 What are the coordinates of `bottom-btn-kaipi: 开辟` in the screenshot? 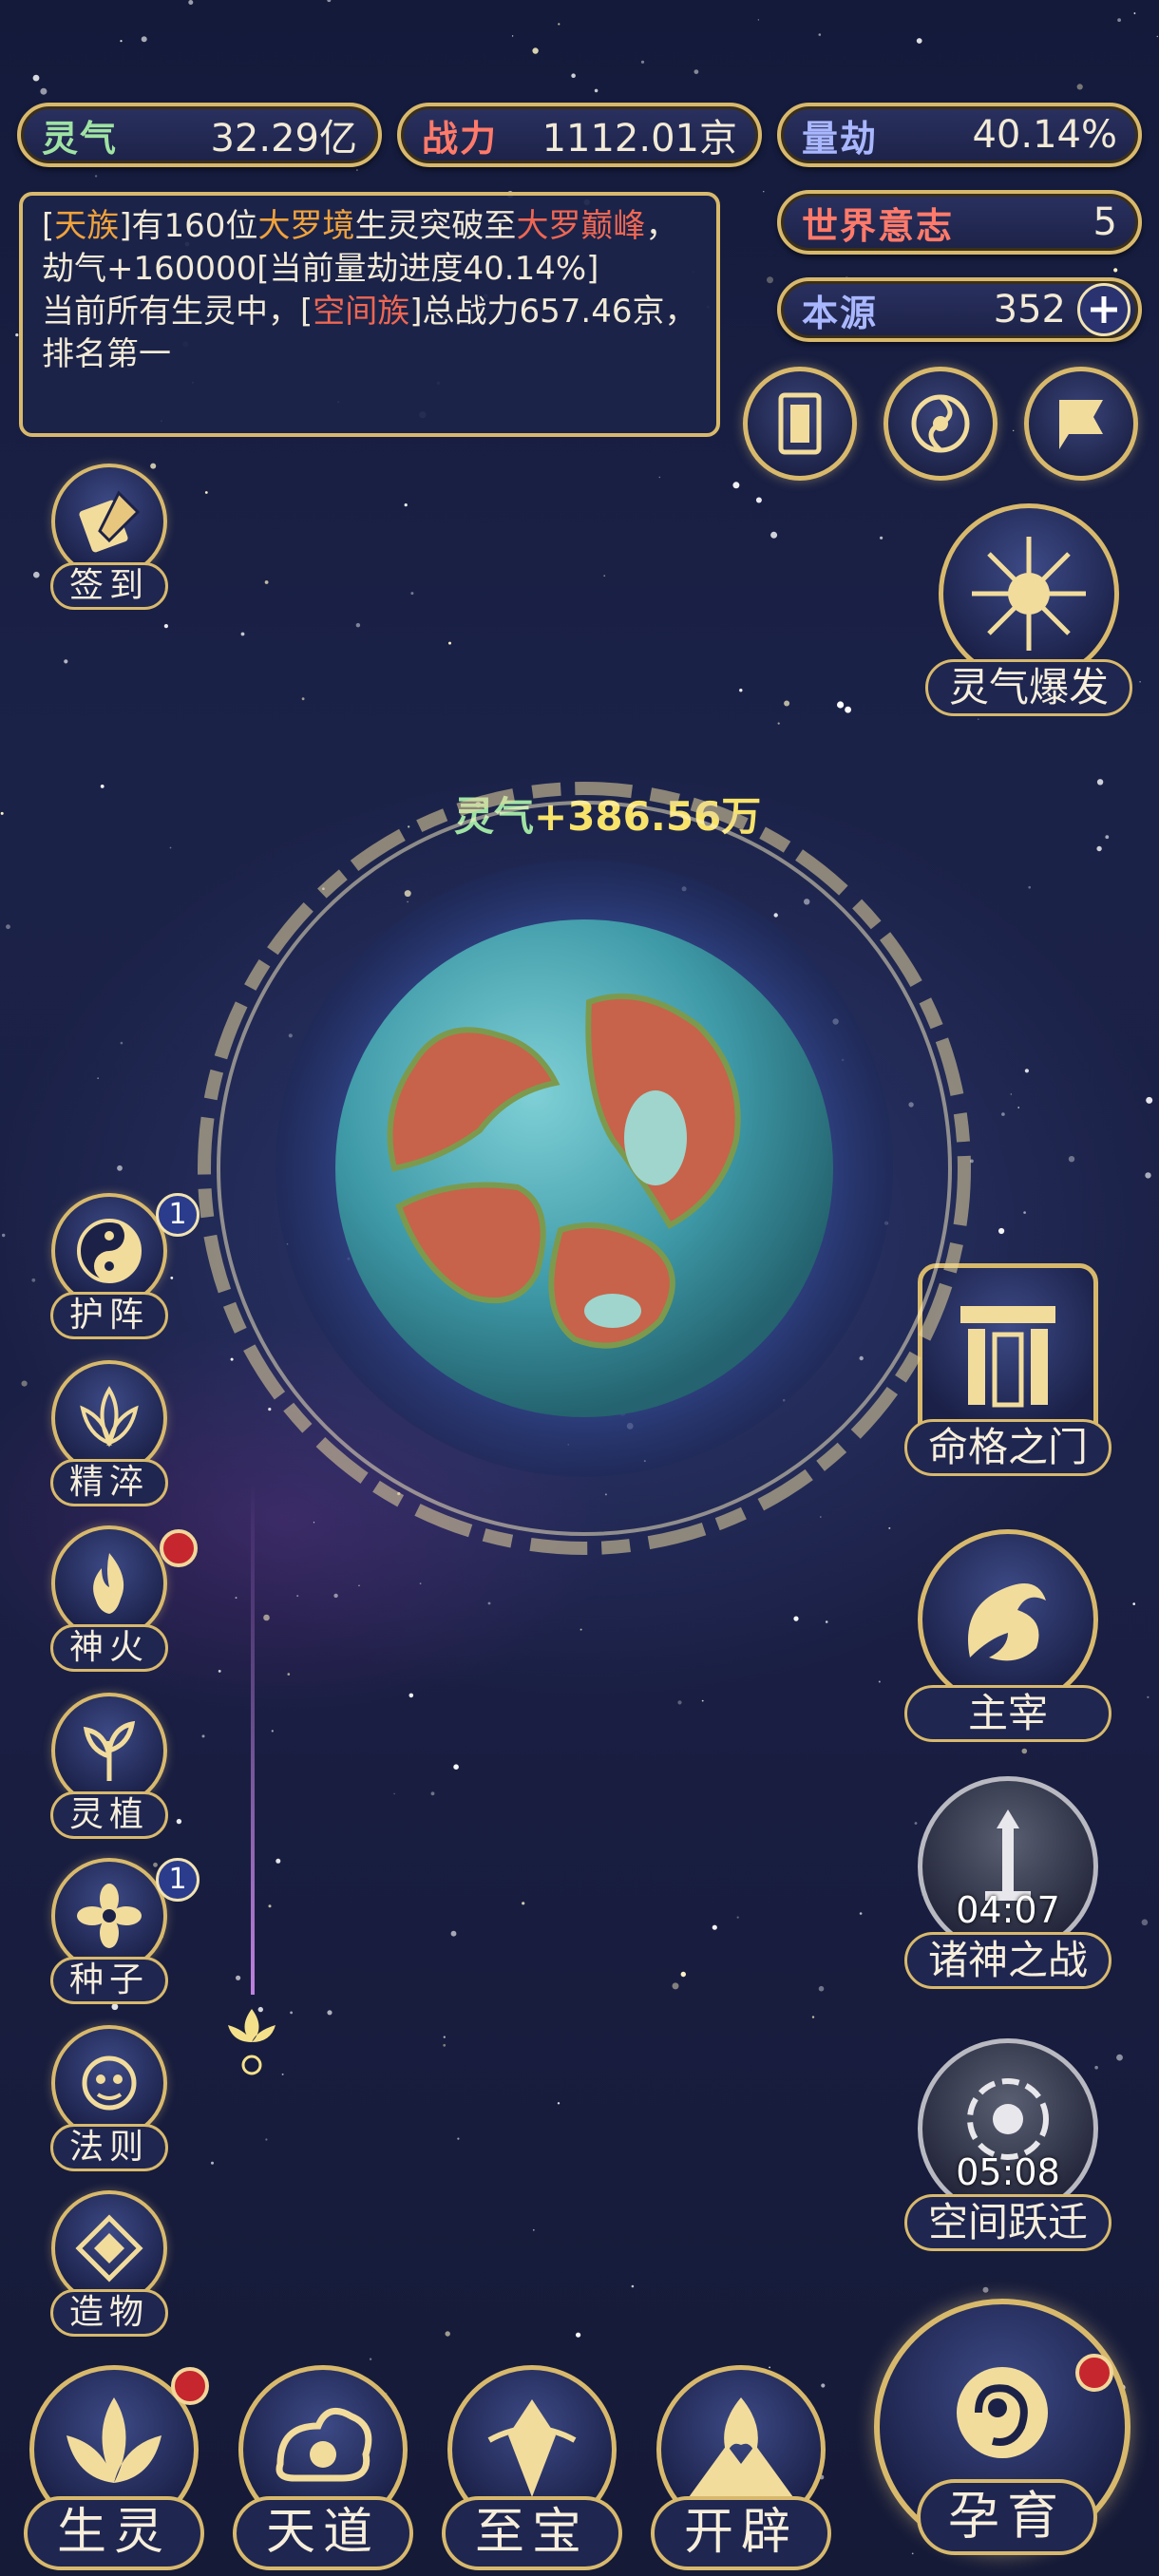 It's located at (741, 2467).